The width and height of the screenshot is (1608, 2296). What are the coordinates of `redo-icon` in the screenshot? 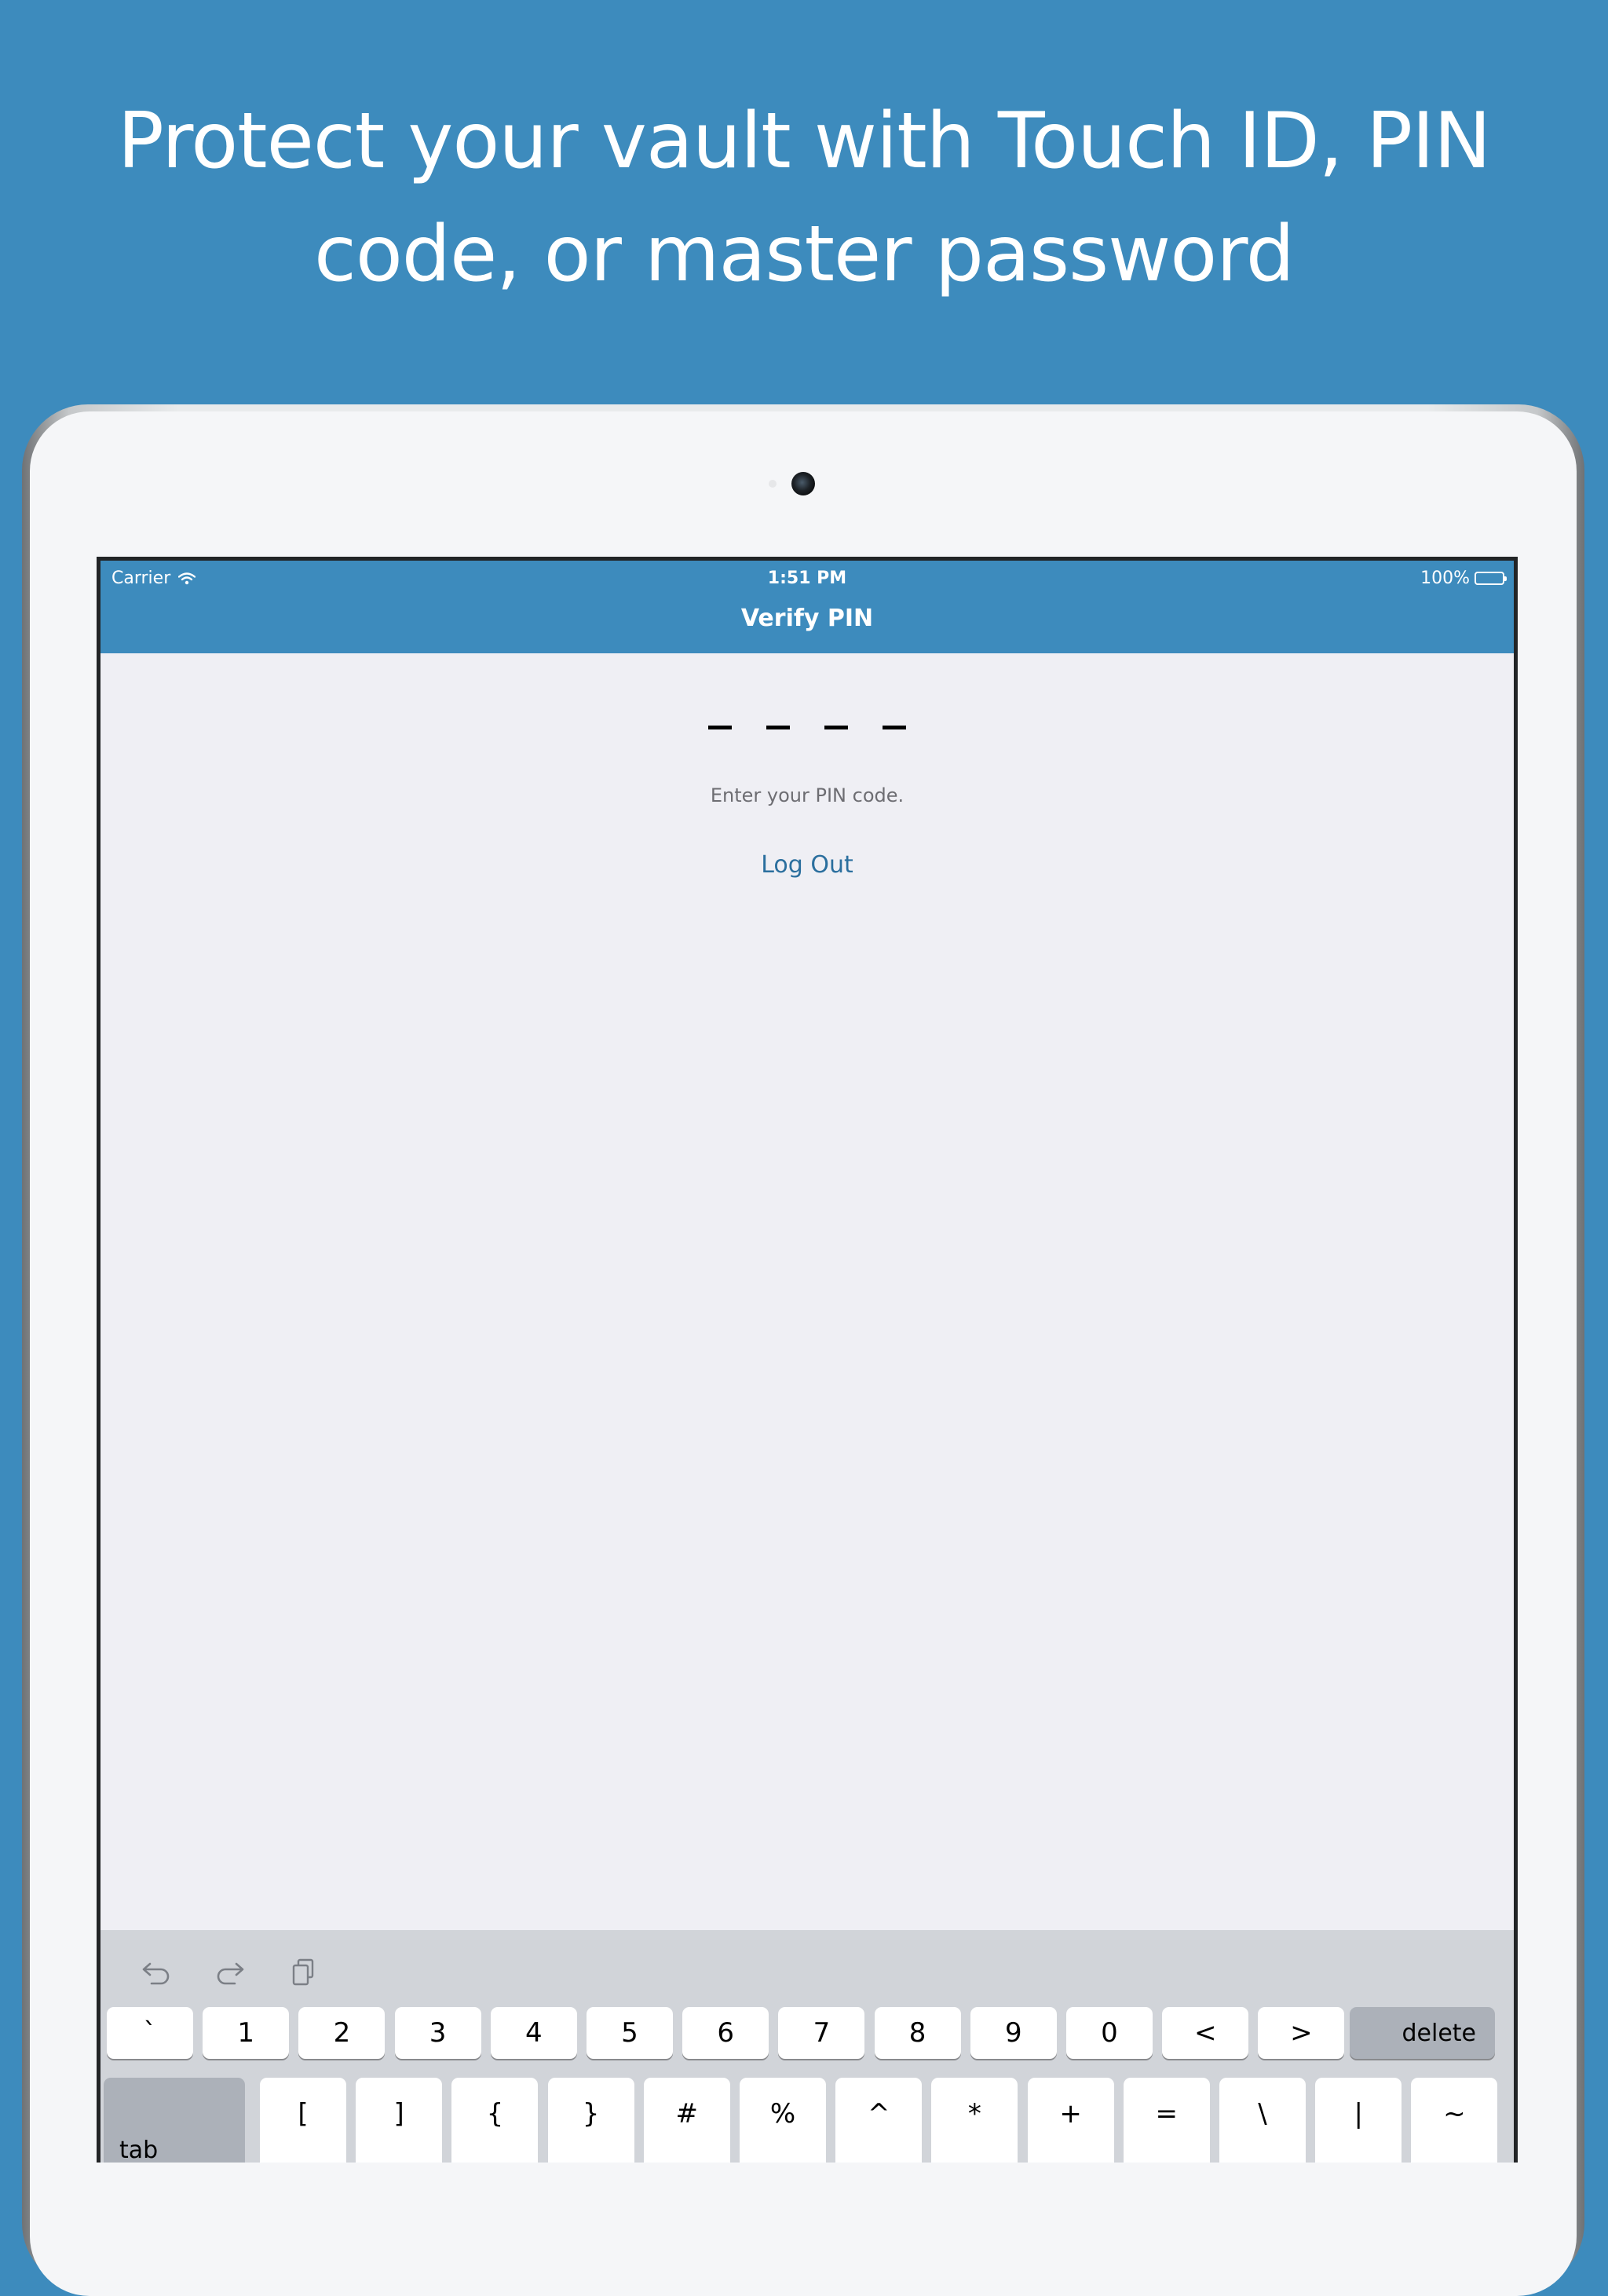 It's located at (230, 1972).